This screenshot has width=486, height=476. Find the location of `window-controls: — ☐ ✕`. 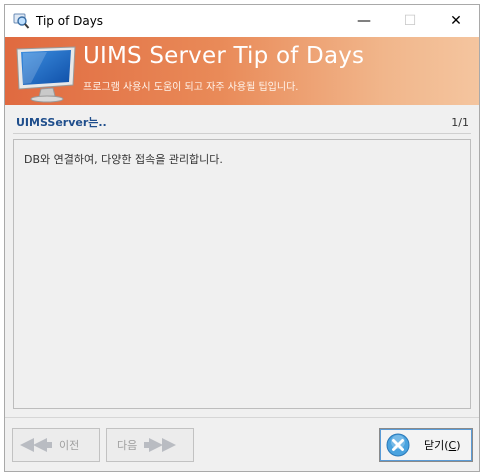

window-controls: — ☐ ✕ is located at coordinates (410, 21).